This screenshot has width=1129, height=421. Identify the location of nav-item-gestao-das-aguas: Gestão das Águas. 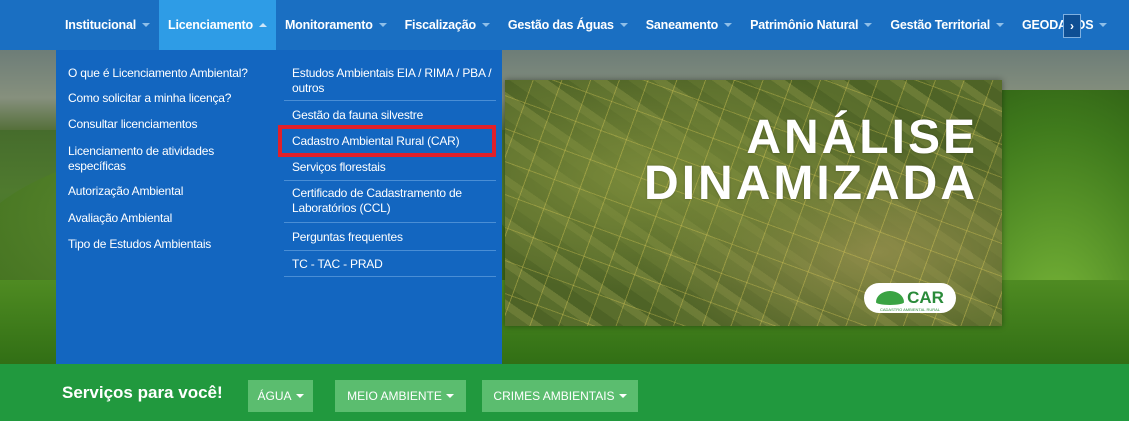
(568, 25).